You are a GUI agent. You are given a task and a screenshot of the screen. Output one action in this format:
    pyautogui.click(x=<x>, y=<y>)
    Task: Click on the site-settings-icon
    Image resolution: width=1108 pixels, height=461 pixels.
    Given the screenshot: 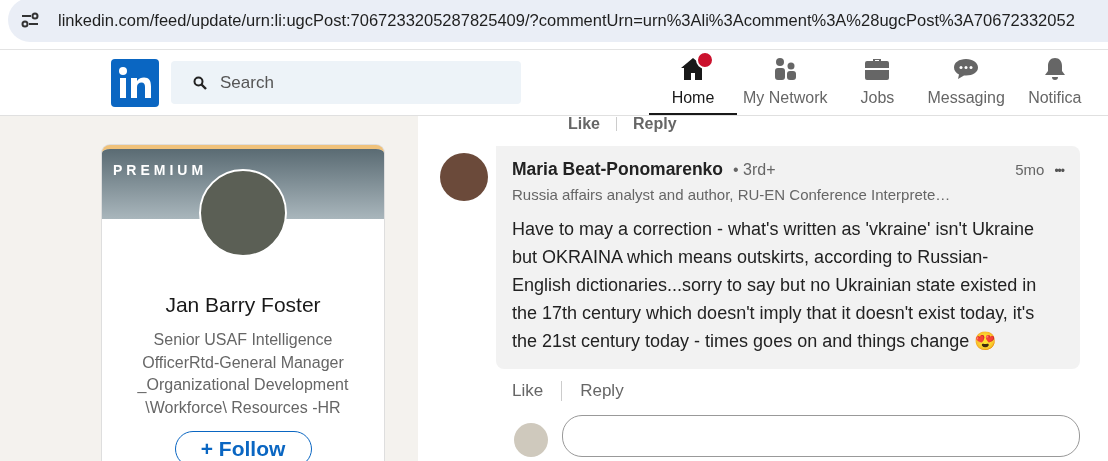 What is the action you would take?
    pyautogui.click(x=30, y=20)
    